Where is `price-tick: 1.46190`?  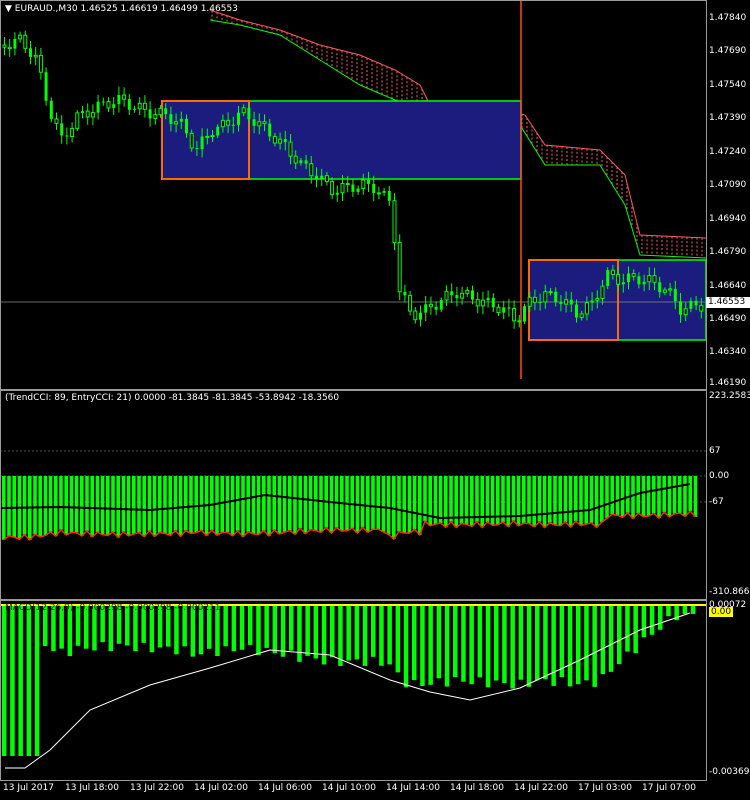
price-tick: 1.46190 is located at coordinates (728, 383).